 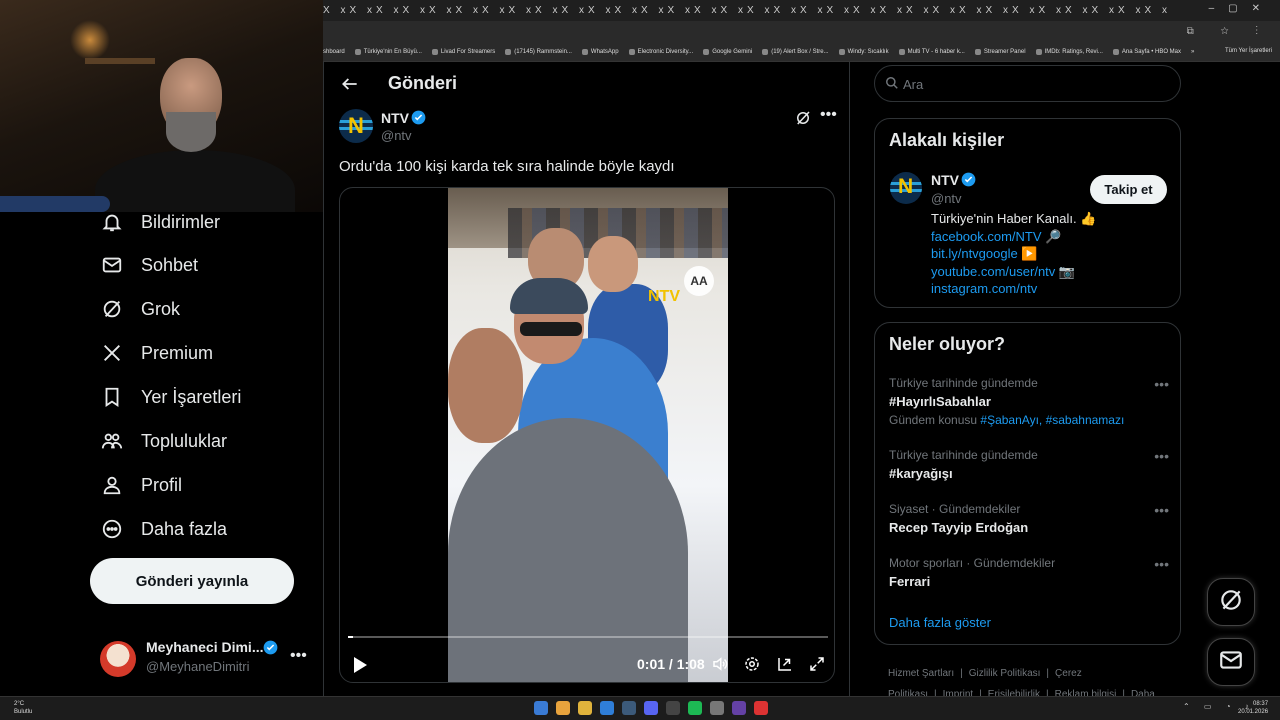 What do you see at coordinates (695, 708) in the screenshot?
I see `spotify-icon` at bounding box center [695, 708].